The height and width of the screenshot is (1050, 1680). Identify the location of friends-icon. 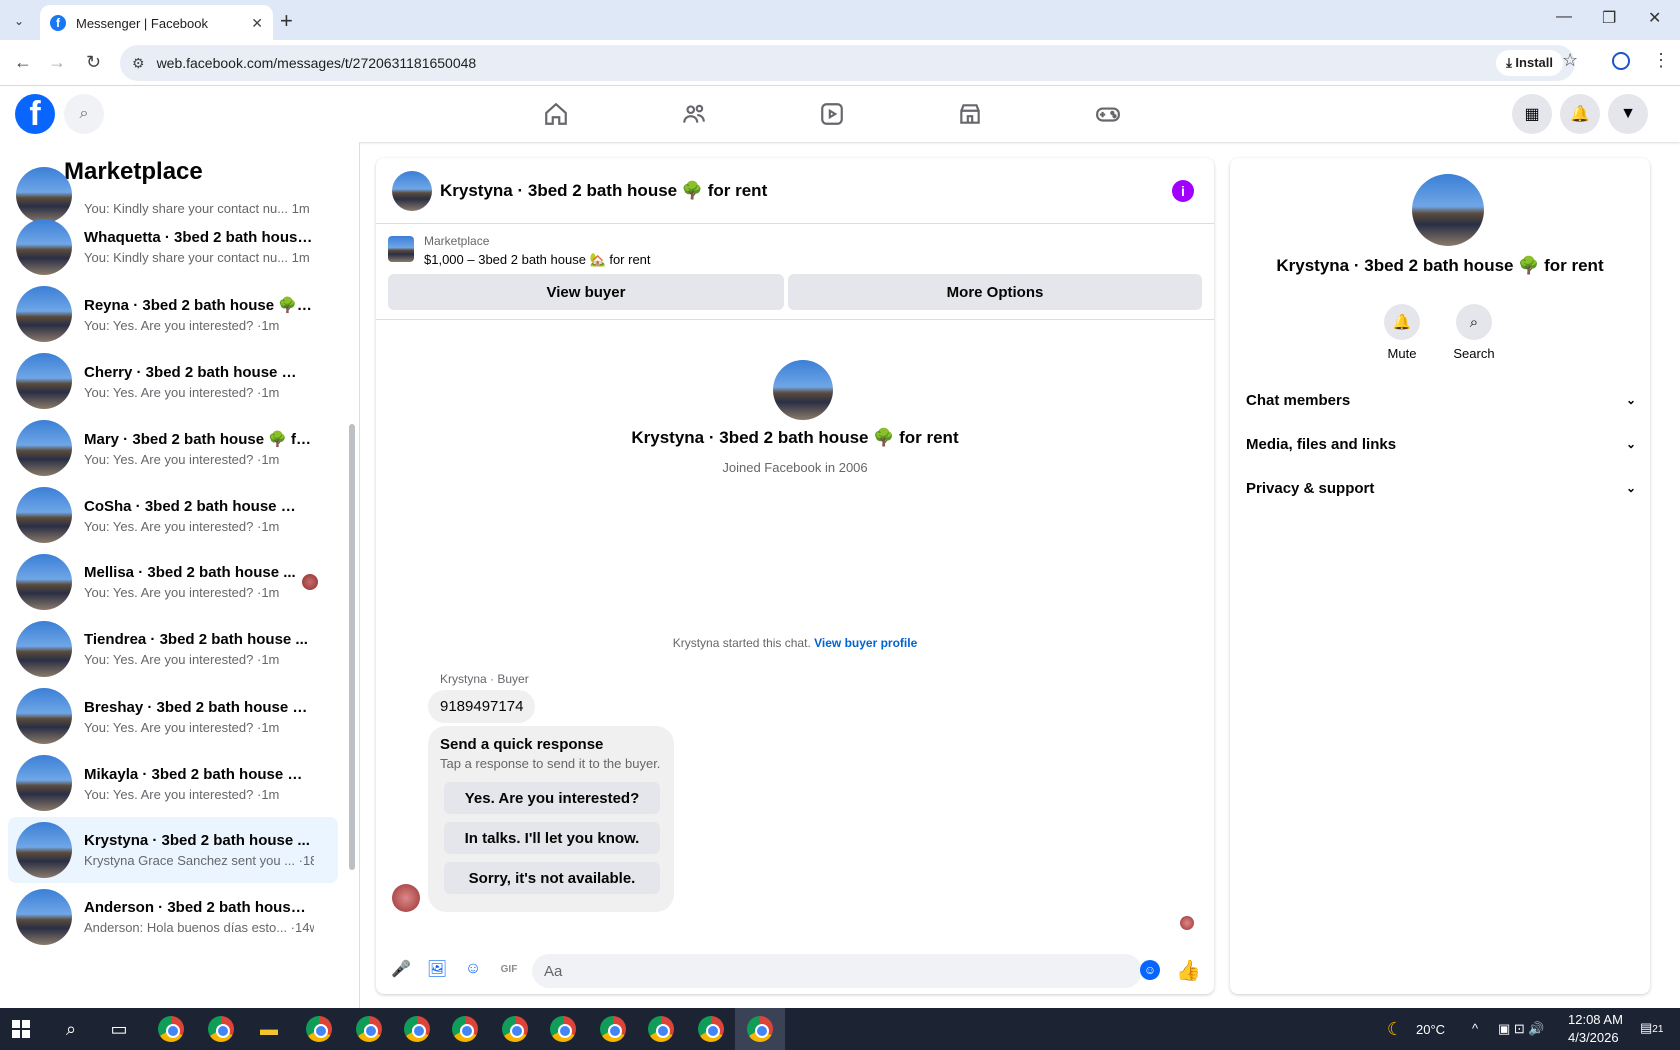
(694, 114).